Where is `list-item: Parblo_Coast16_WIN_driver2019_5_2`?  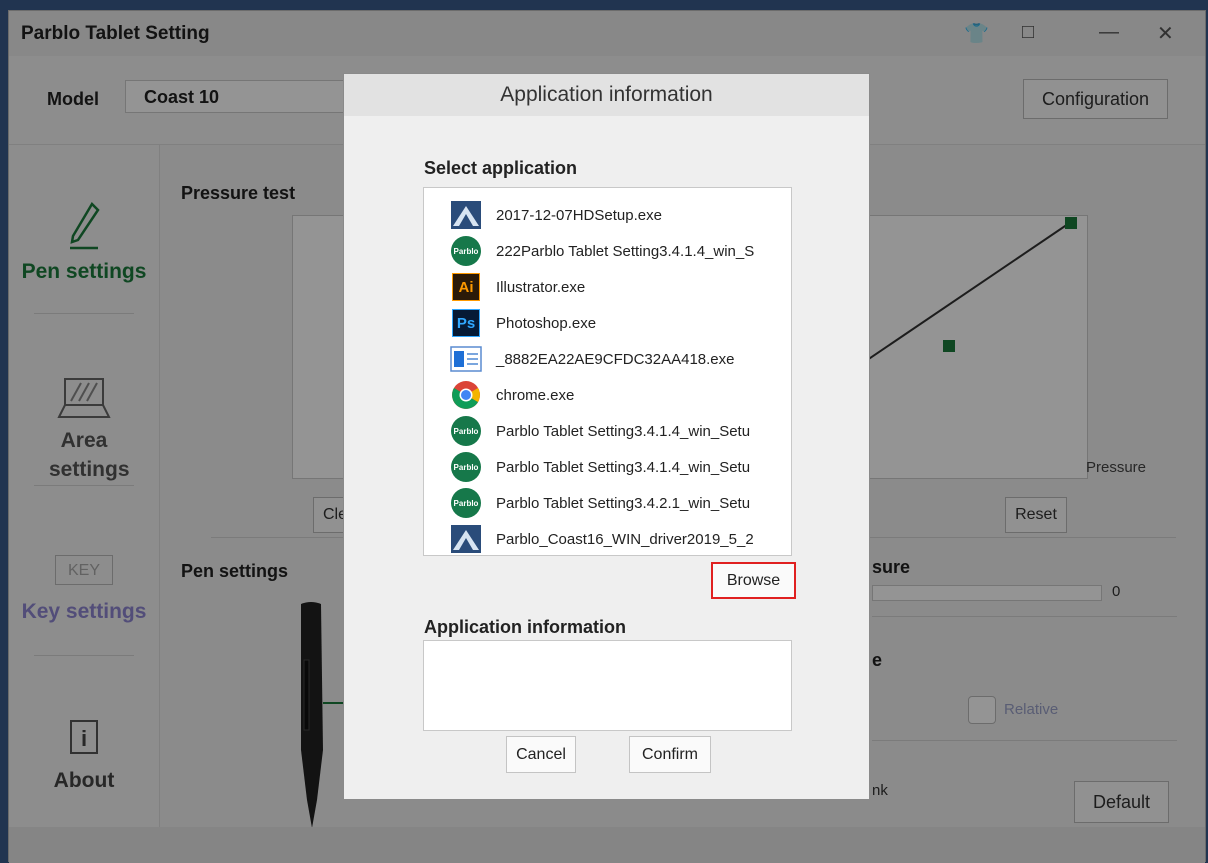 list-item: Parblo_Coast16_WIN_driver2019_5_2 is located at coordinates (602, 538).